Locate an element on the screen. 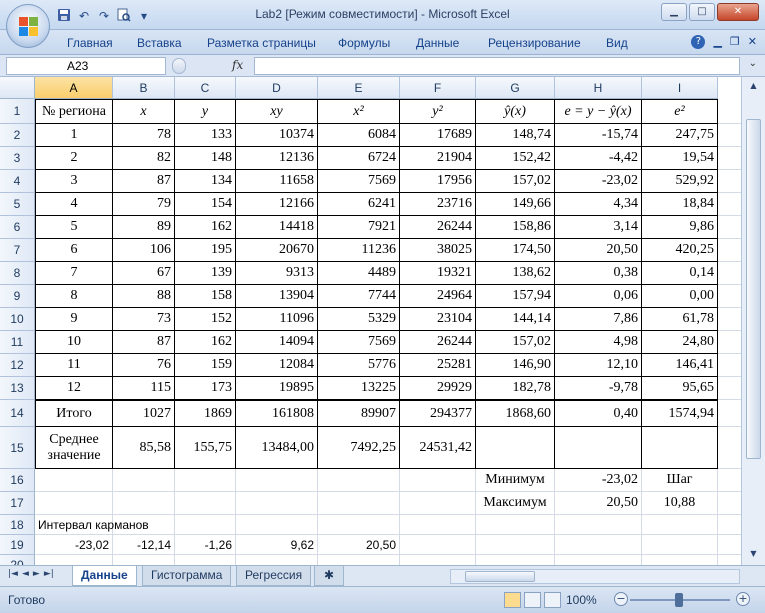 Image resolution: width=765 pixels, height=613 pixels. minimize-icon: ▁ is located at coordinates (717, 42).